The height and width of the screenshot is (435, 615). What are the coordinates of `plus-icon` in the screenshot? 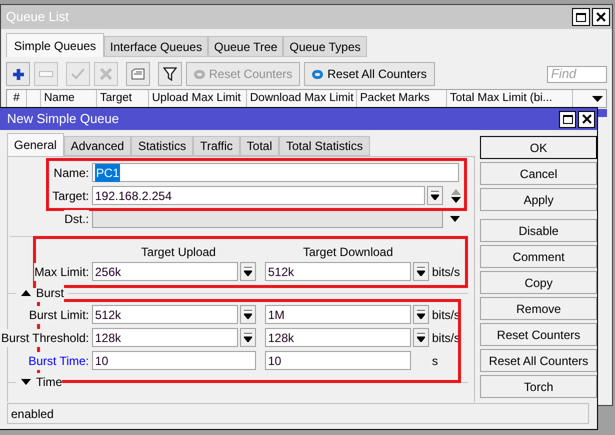 It's located at (18, 74).